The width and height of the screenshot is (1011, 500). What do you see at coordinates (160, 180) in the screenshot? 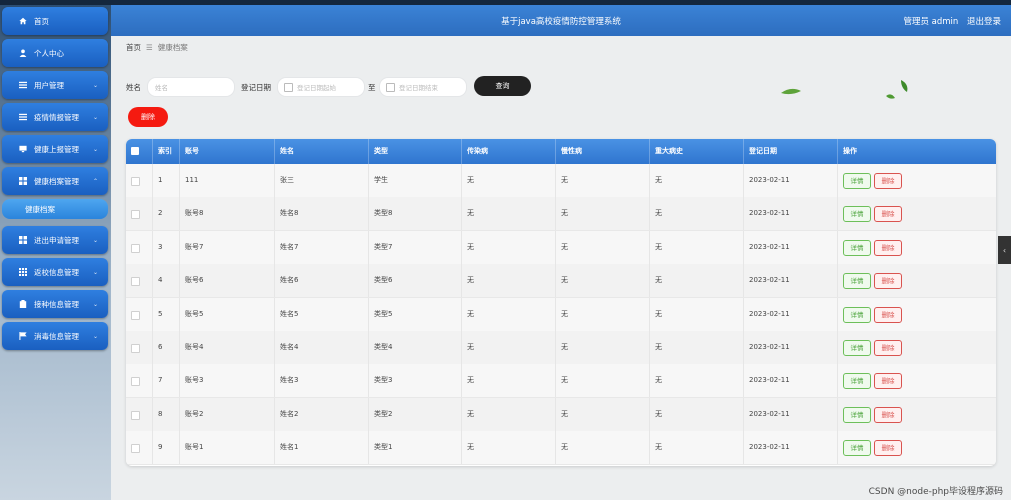
I see `cell-idx: 1` at bounding box center [160, 180].